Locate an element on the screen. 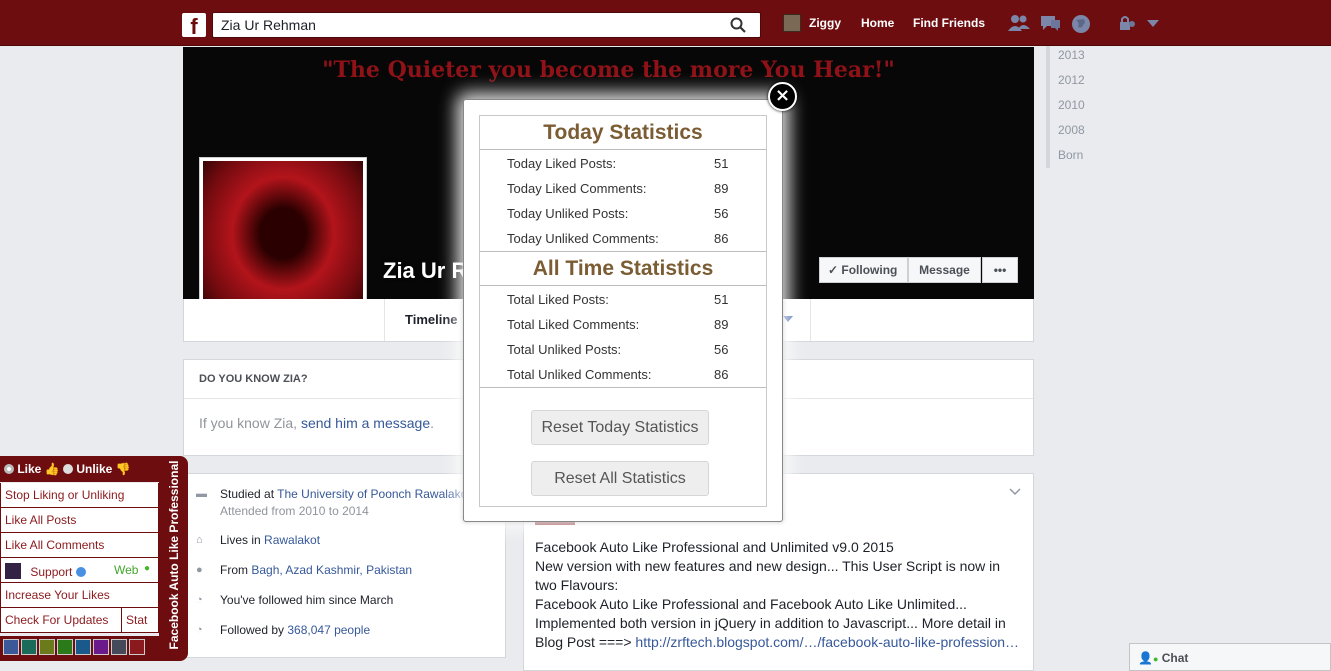 This screenshot has width=1331, height=671. today-statistics-title: Today Statistics is located at coordinates (623, 133).